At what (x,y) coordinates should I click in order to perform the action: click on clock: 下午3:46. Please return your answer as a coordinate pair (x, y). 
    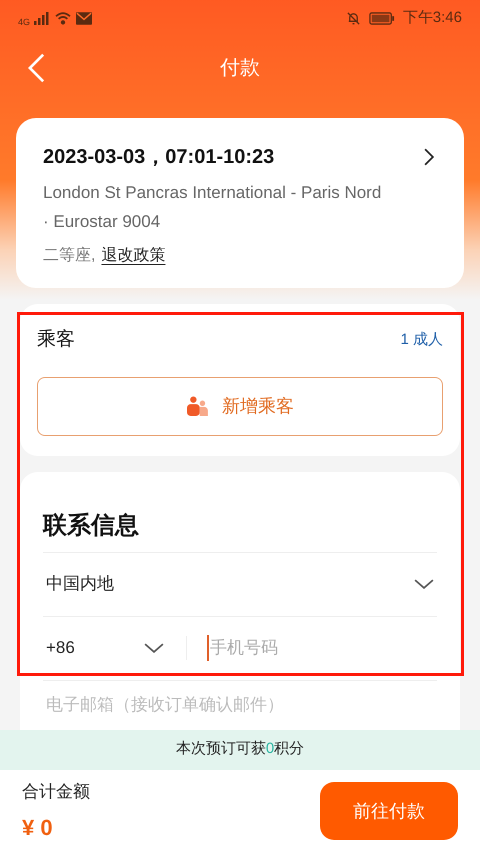
    Looking at the image, I should click on (432, 18).